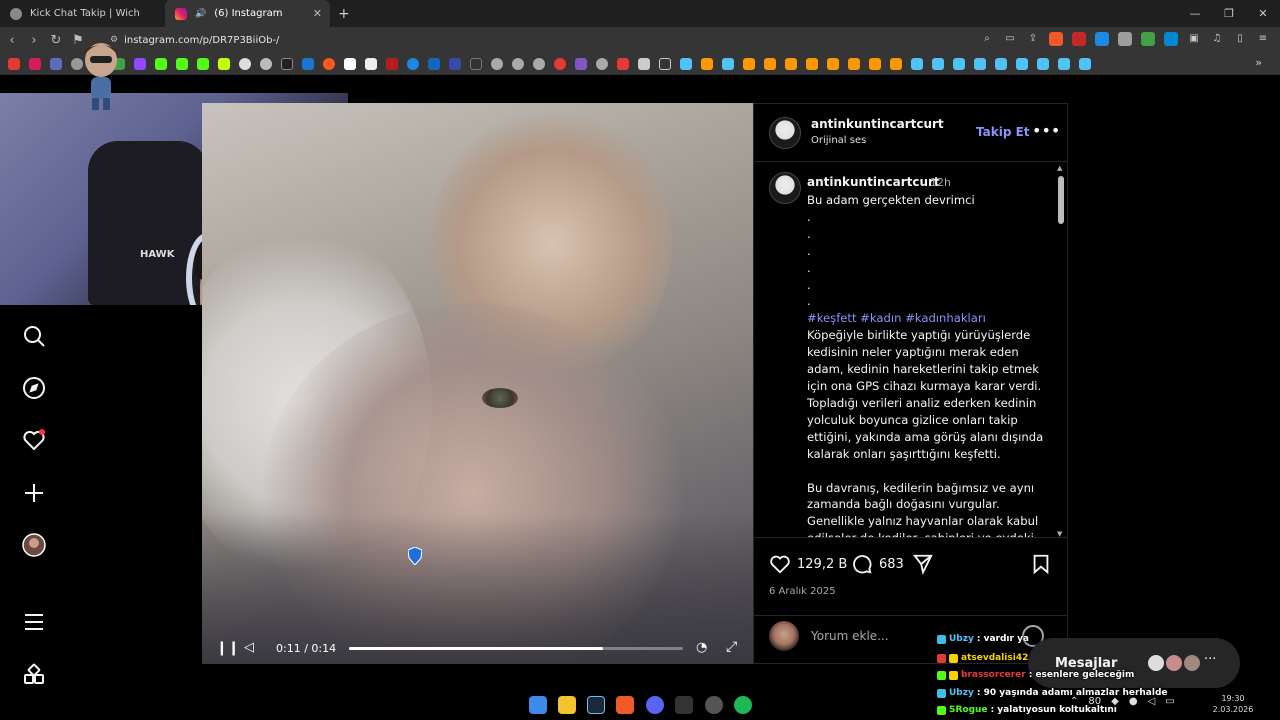 The height and width of the screenshot is (720, 1280). Describe the element at coordinates (567, 705) in the screenshot. I see `file-explorer-icon` at that location.